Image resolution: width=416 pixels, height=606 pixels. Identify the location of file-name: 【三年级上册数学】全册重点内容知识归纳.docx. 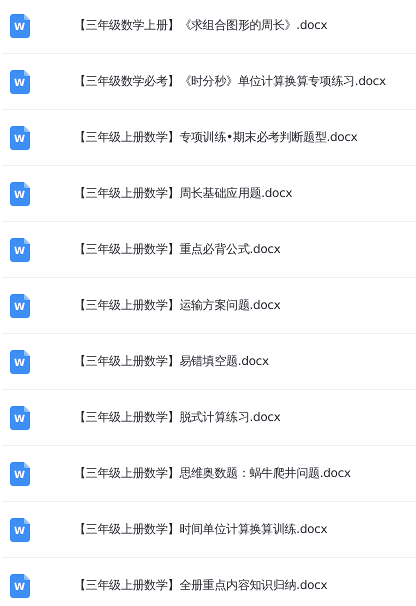
(201, 585).